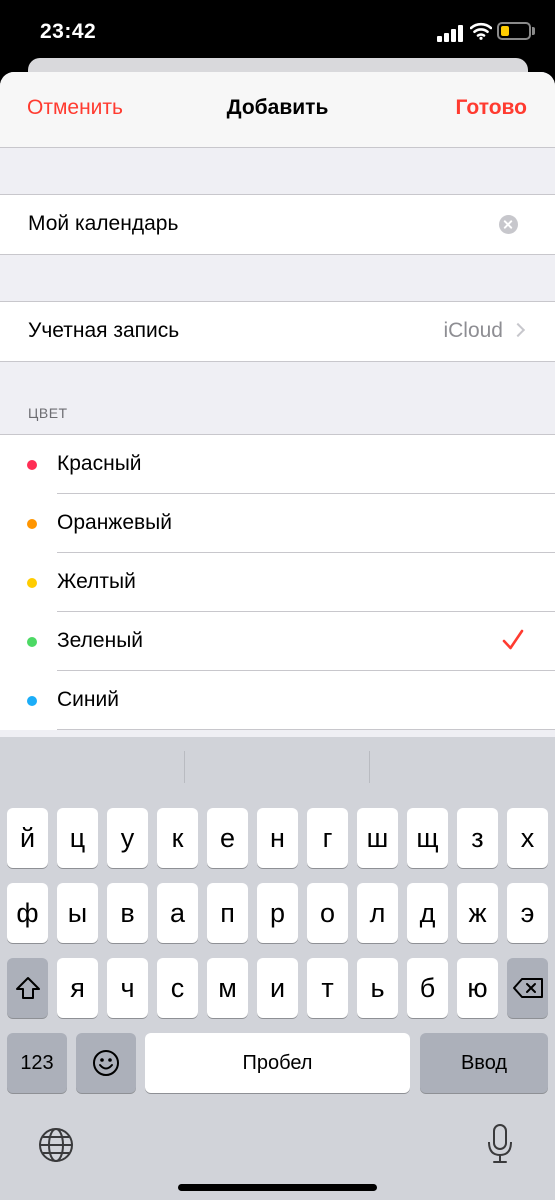  I want to click on key-э: э, so click(527, 913).